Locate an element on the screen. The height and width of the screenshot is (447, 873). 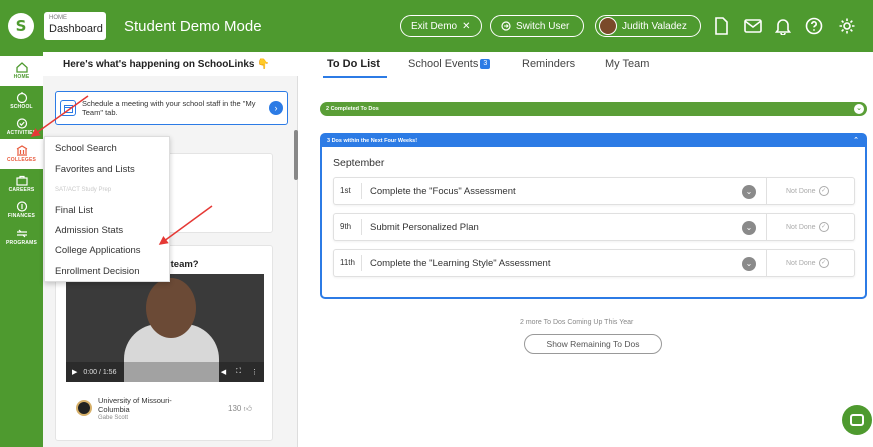
switch-user-icon is located at coordinates (506, 26).